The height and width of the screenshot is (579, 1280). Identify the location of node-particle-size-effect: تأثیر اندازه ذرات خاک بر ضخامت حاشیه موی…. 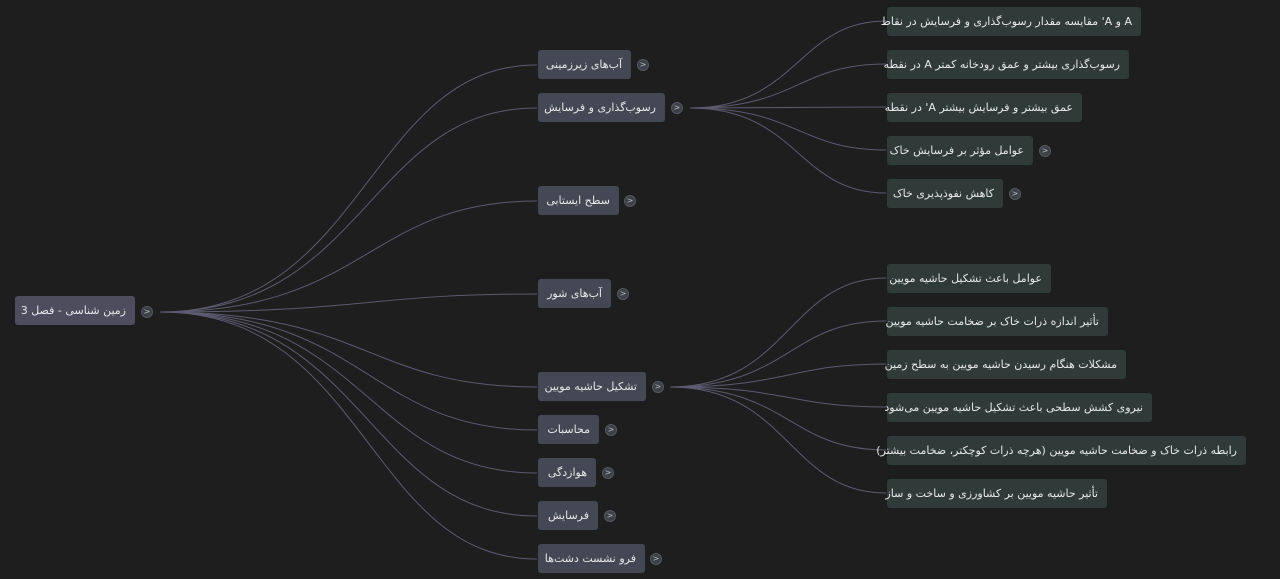
(996, 321).